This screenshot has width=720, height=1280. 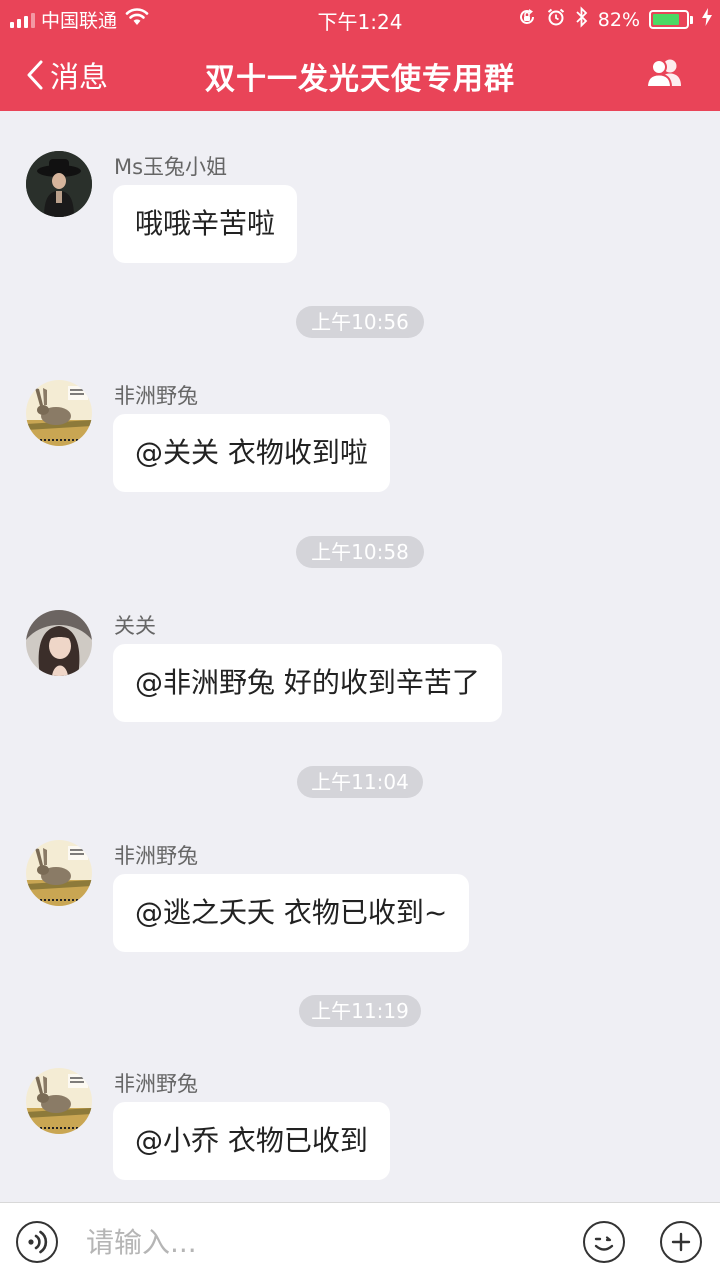 What do you see at coordinates (671, 19) in the screenshot?
I see `battery-icon` at bounding box center [671, 19].